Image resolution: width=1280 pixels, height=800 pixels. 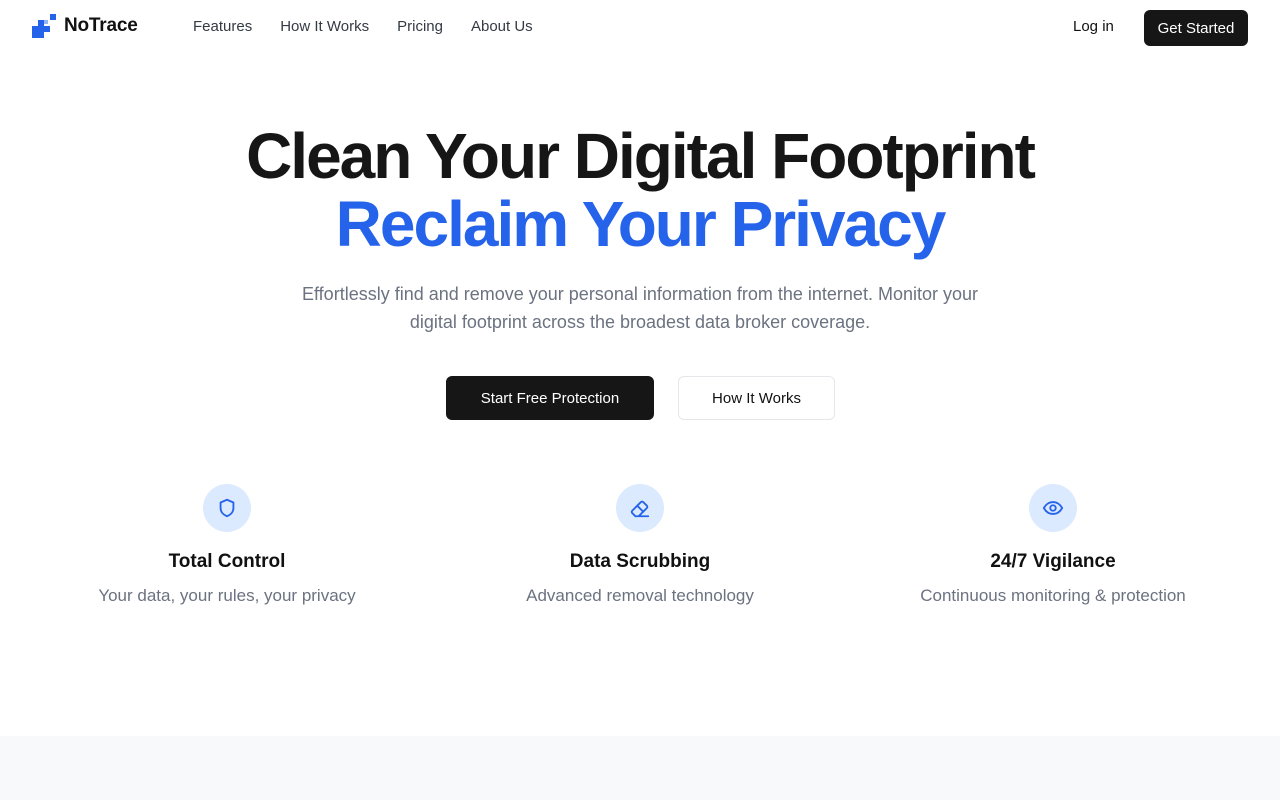 I want to click on start-free-protection-button: Start Free Protection, so click(x=550, y=398).